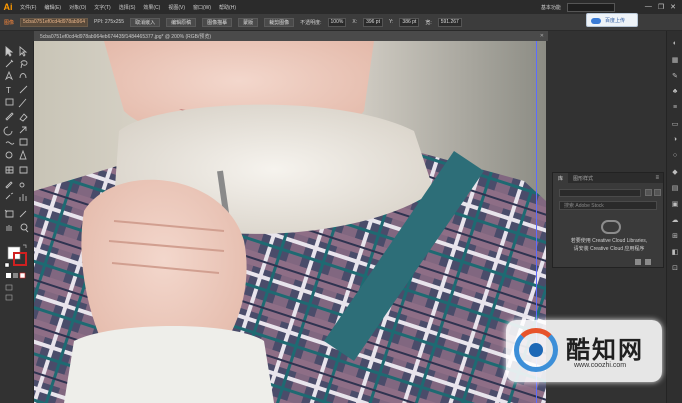 This screenshot has width=682, height=403. Describe the element at coordinates (675, 123) in the screenshot. I see `gradient-panel-icon: ▭` at that location.